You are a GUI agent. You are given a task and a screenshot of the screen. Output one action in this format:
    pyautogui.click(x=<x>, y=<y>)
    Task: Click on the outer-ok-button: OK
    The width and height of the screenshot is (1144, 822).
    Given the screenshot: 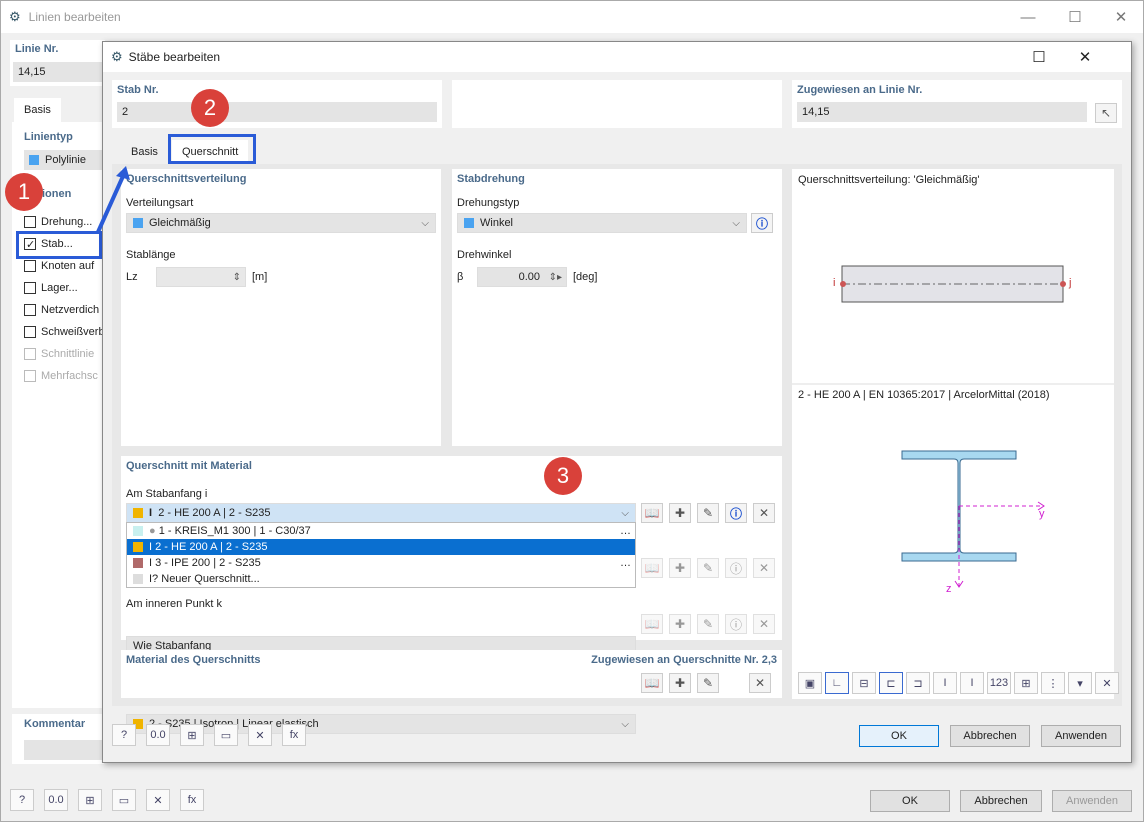 What is the action you would take?
    pyautogui.click(x=910, y=801)
    